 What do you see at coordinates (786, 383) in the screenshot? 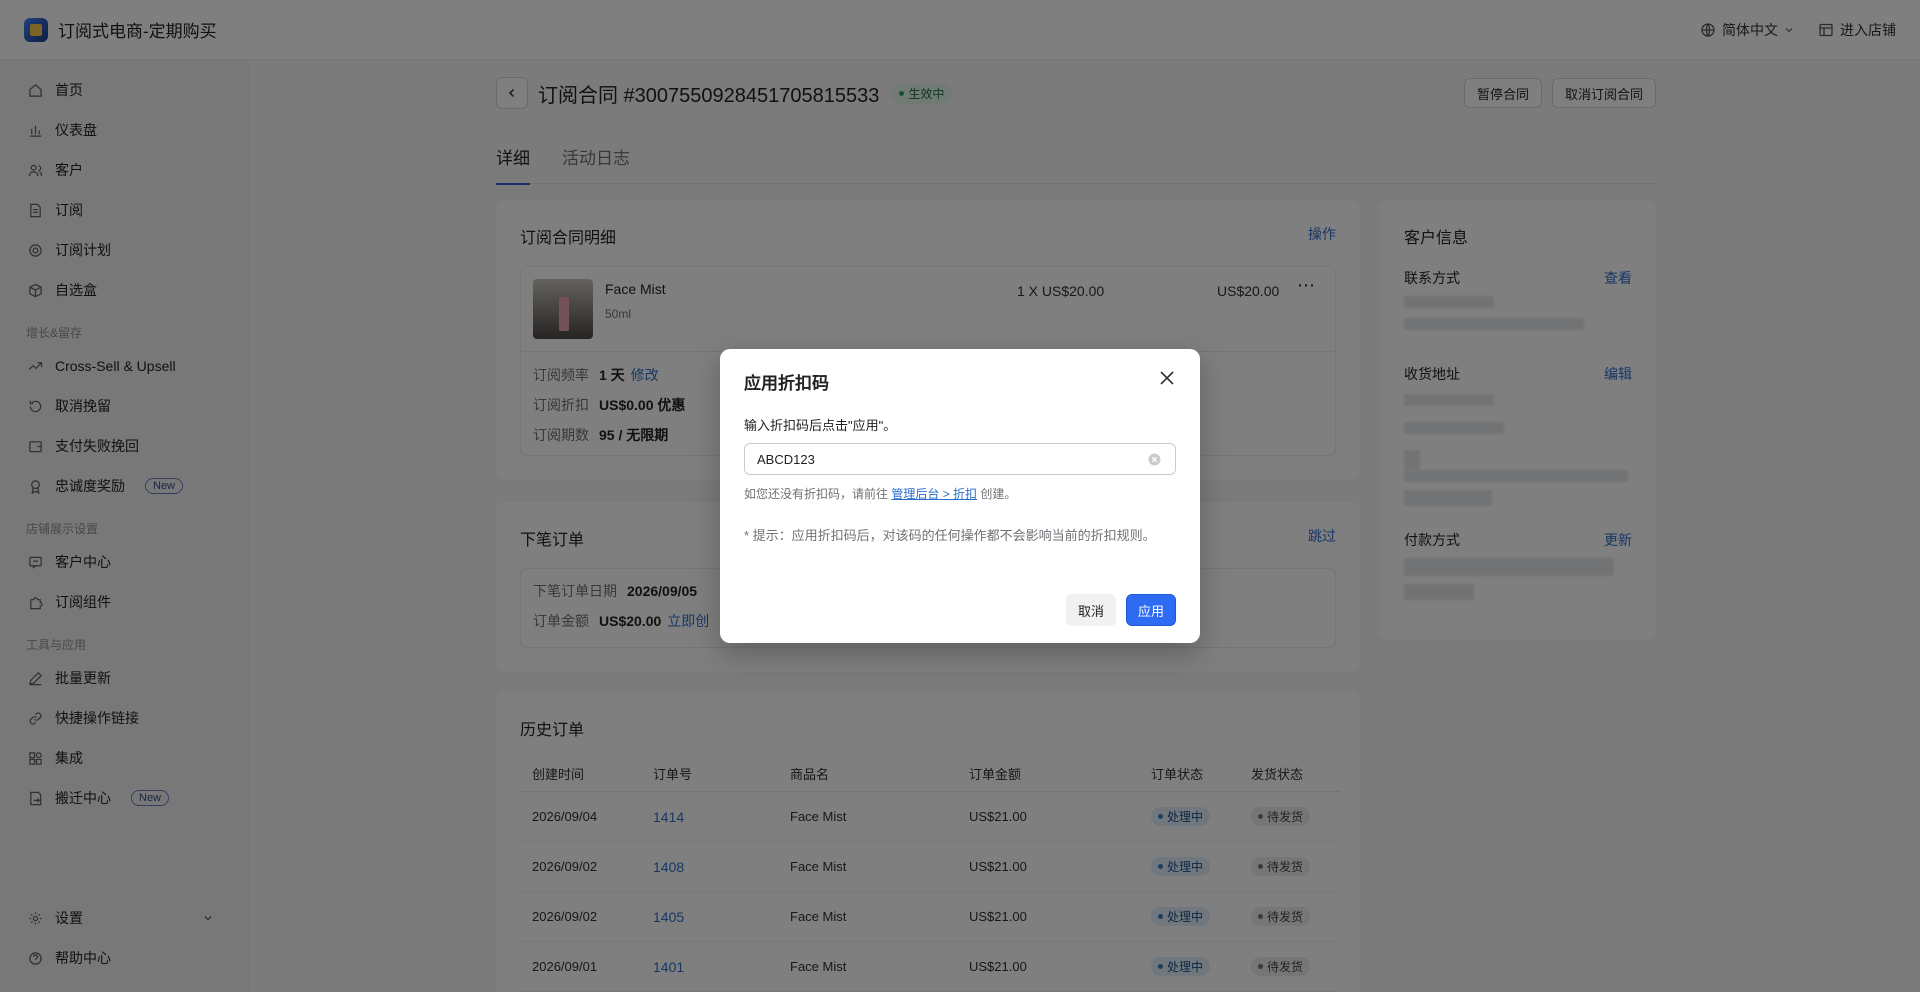
I see `modal-title: 应用折扣码` at bounding box center [786, 383].